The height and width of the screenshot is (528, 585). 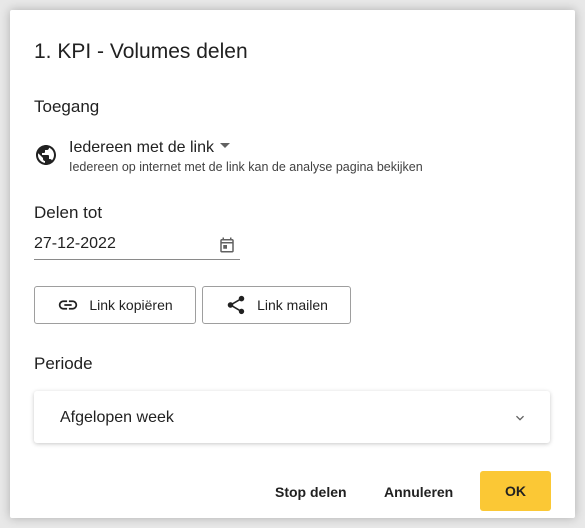 I want to click on copy-link-label: Link kopiëren, so click(x=131, y=305).